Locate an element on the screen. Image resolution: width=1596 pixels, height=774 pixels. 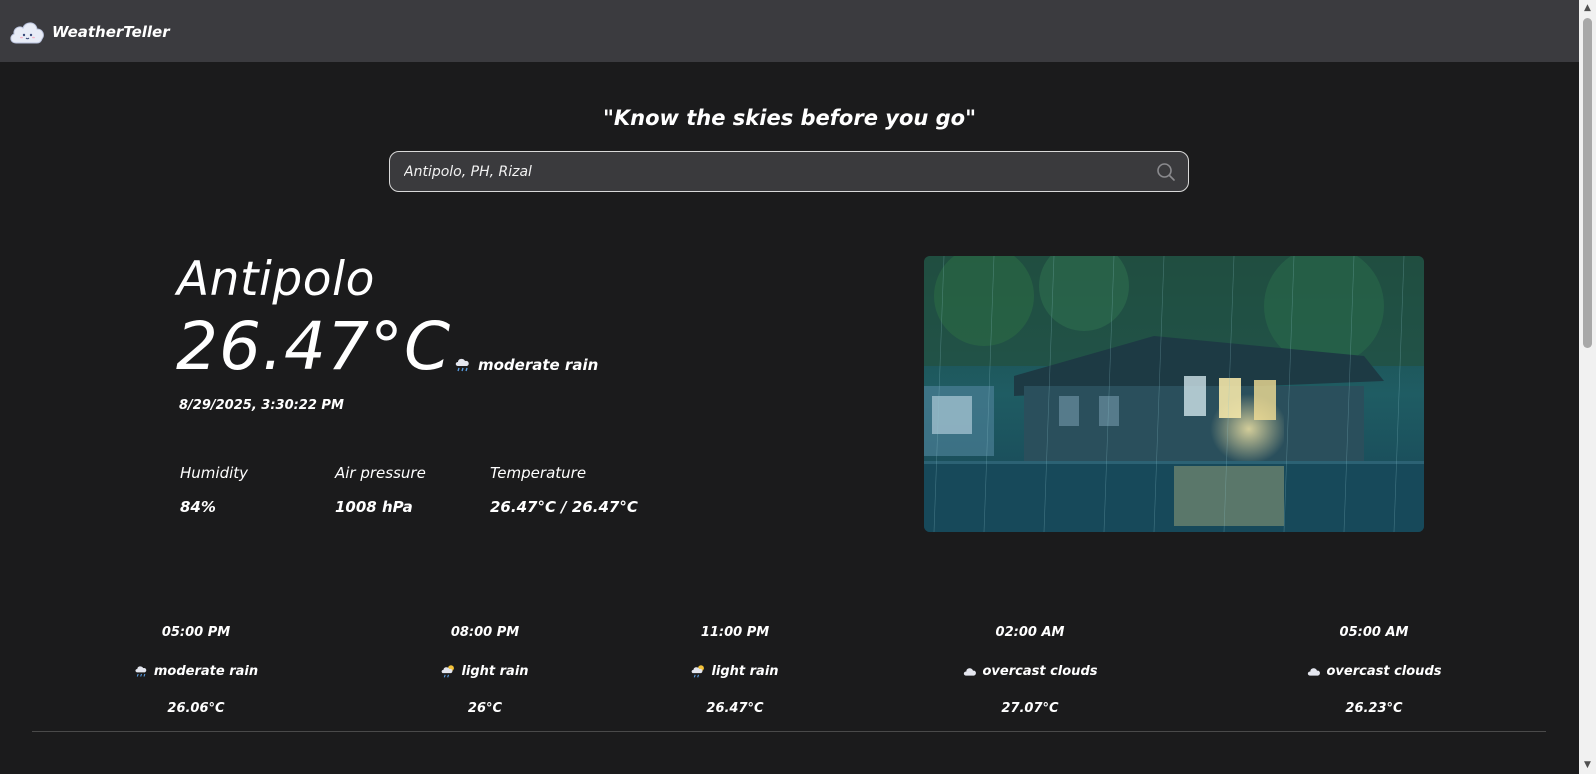
forecast-condition: moderate rain is located at coordinates (196, 671).